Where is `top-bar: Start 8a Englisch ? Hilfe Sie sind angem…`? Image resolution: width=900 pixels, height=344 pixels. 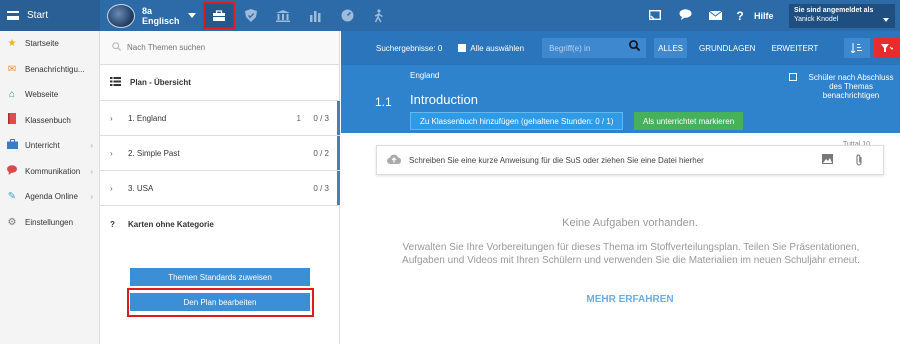
top-bar: Start 8a Englisch ? Hilfe Sie sind angem… is located at coordinates (450, 15).